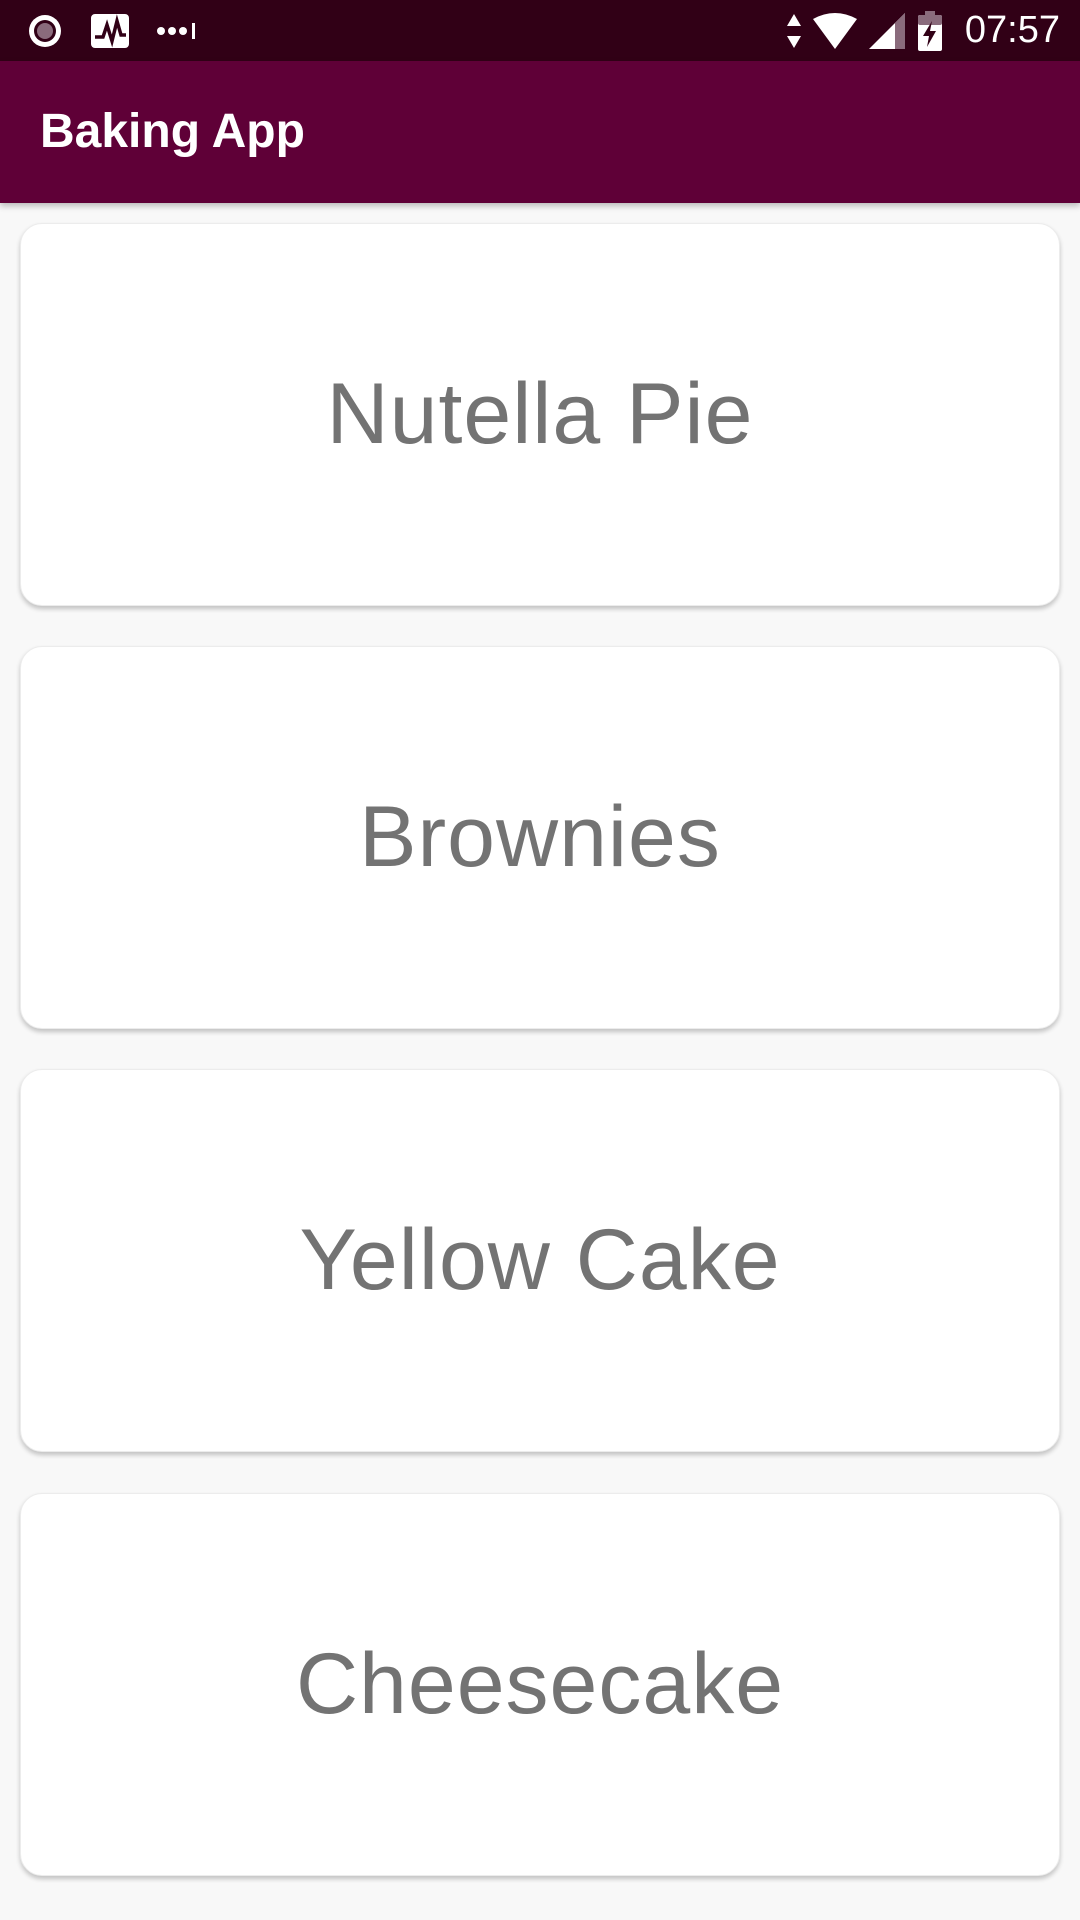  I want to click on status-left-icons, so click(114, 30).